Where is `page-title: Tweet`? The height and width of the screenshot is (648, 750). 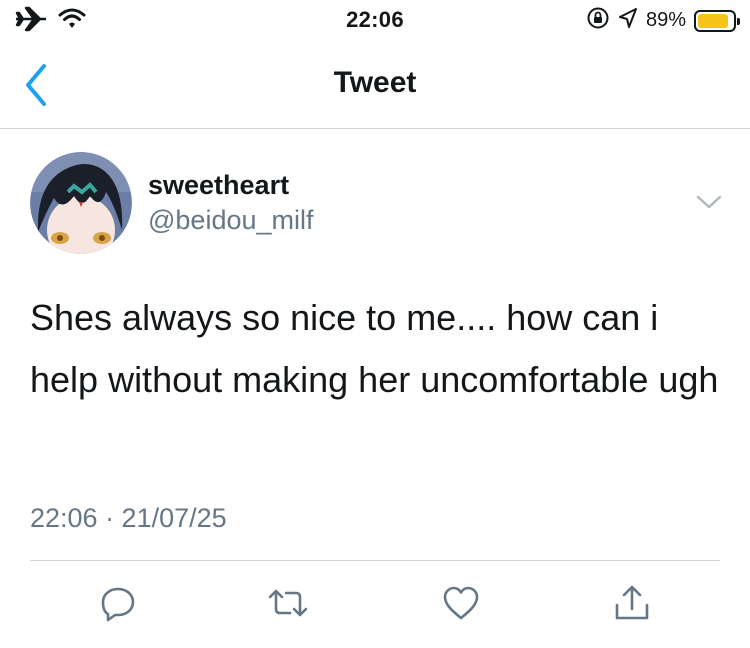
page-title: Tweet is located at coordinates (375, 82).